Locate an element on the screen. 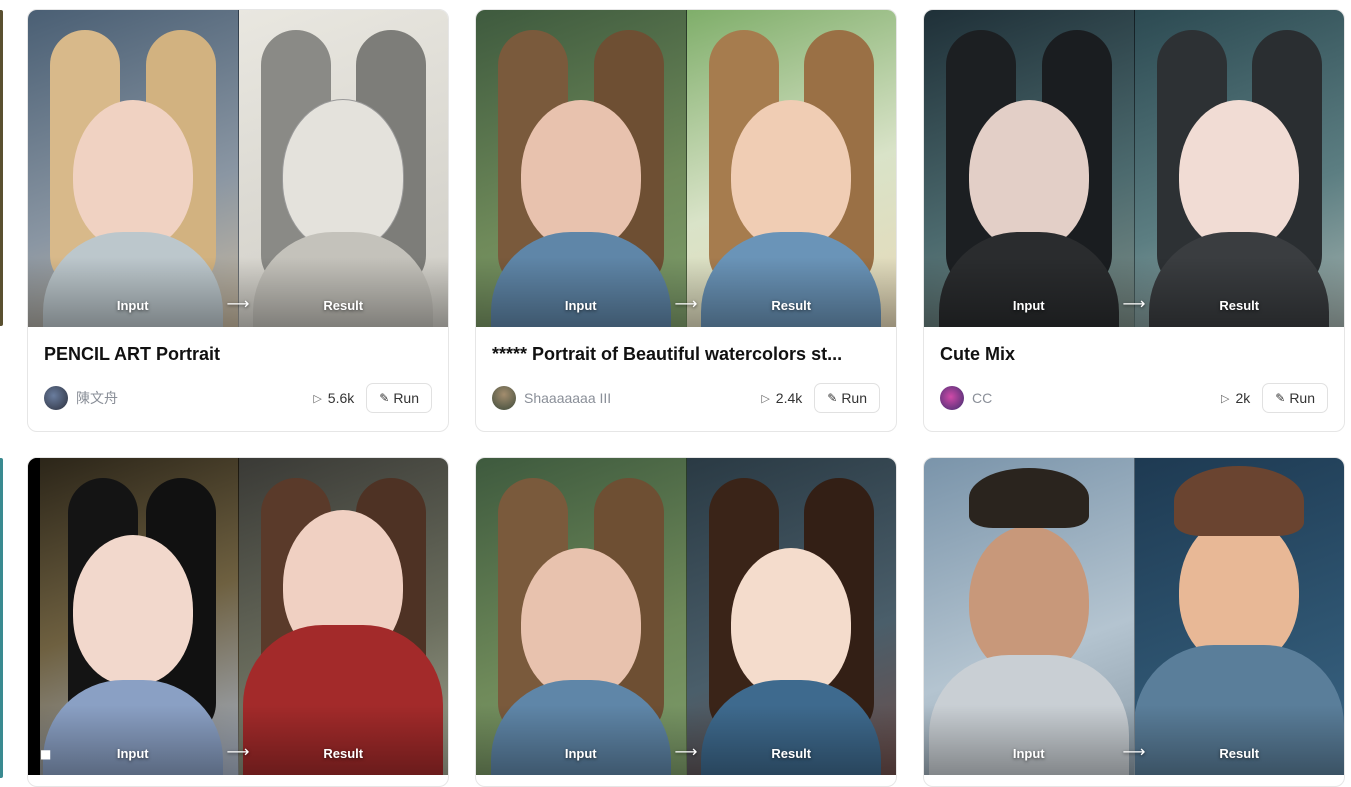 This screenshot has width=1351, height=787. before-after-preview: ■ Input Result ⟶ is located at coordinates (238, 616).